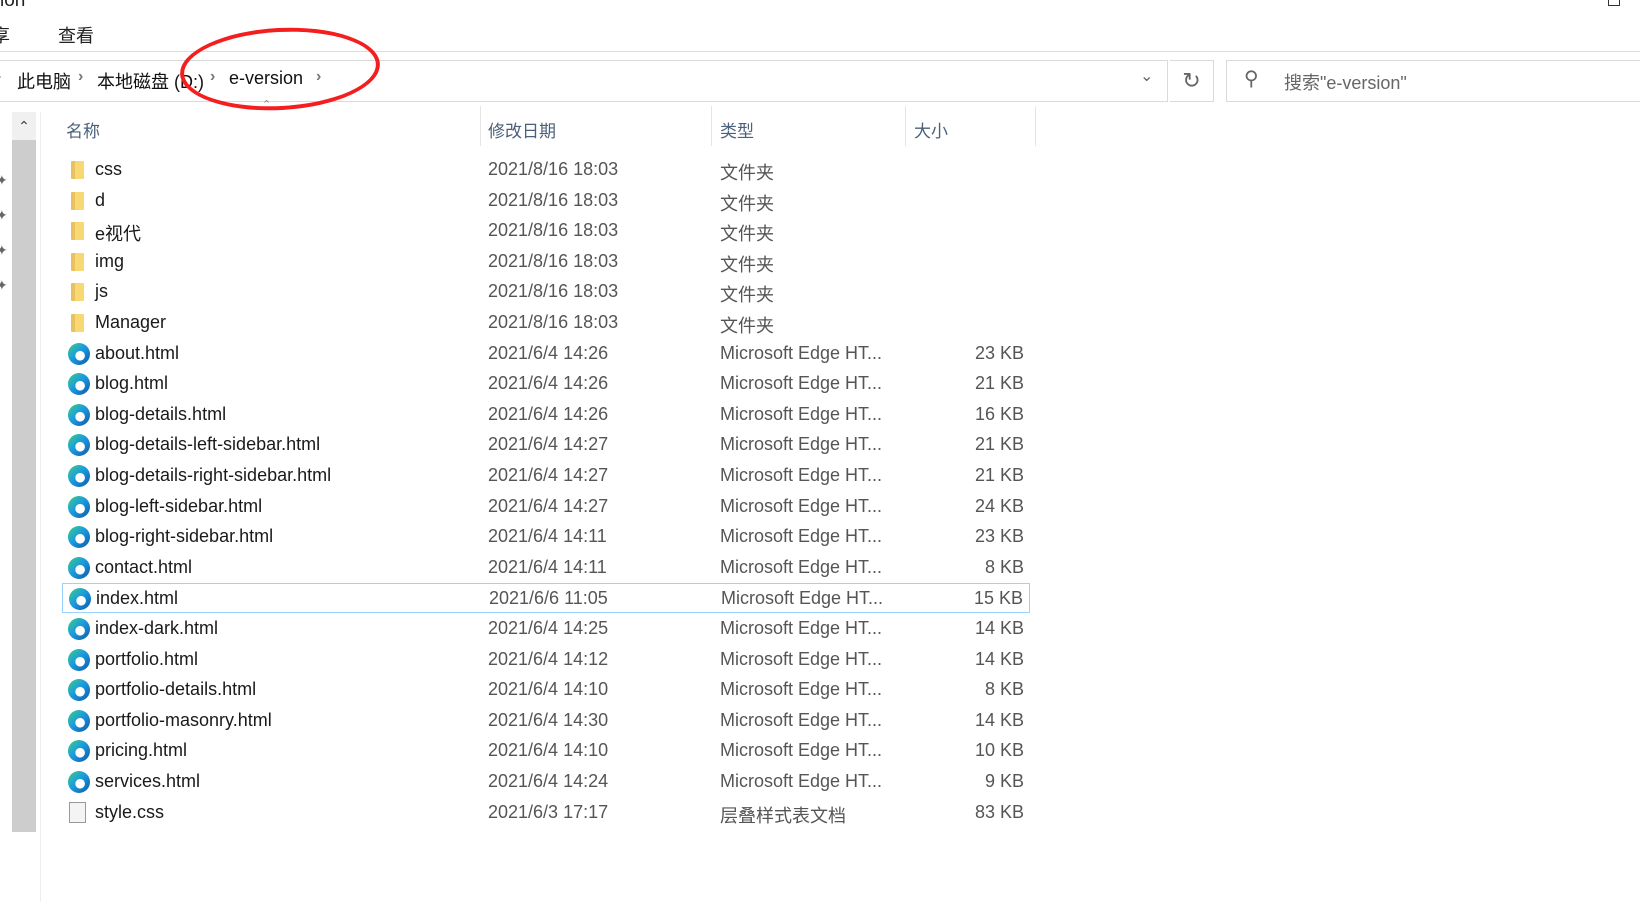 The height and width of the screenshot is (902, 1640). What do you see at coordinates (76, 35) in the screenshot?
I see `ribbon-tab-view: 查看` at bounding box center [76, 35].